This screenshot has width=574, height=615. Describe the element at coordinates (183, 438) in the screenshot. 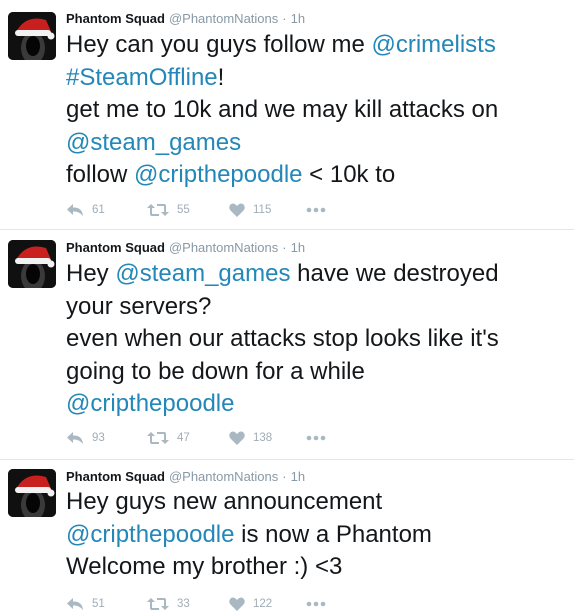

I see `retweet-count: 47` at that location.